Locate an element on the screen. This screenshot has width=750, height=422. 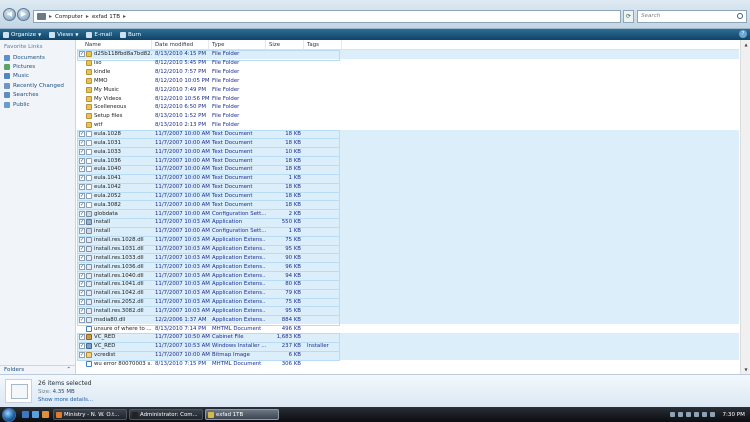
clock: 7:30 PM is located at coordinates (733, 415).